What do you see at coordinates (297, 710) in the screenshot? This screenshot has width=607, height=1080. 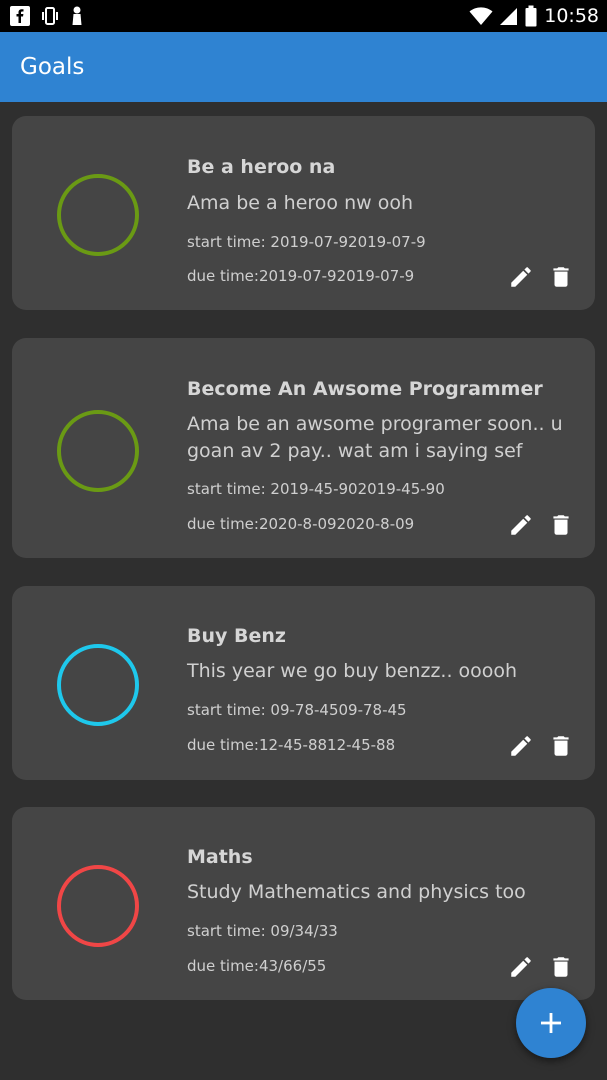 I see `goal-start-time: start time: 09-78-4509-78-45` at bounding box center [297, 710].